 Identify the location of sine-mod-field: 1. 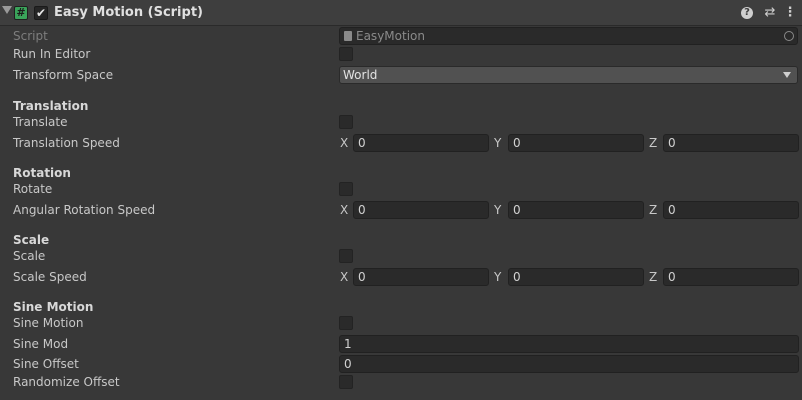
(569, 344).